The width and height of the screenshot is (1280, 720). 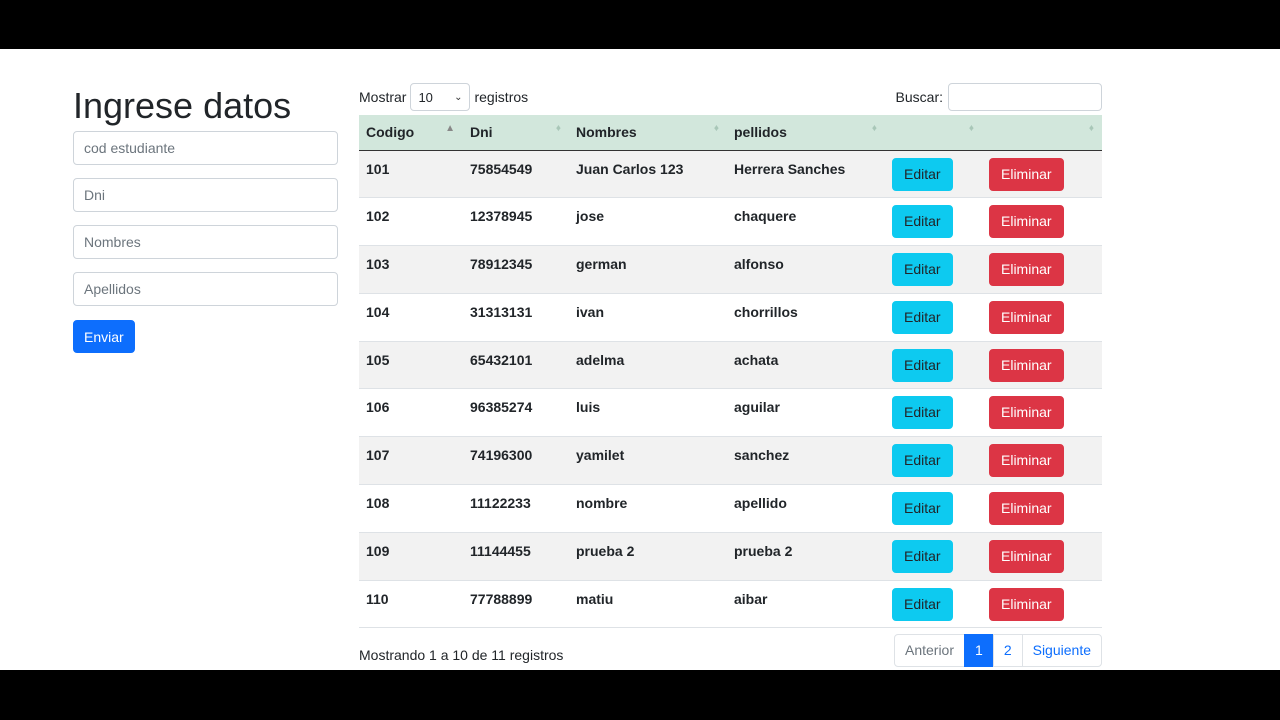 What do you see at coordinates (411, 461) in the screenshot?
I see `cell-codigo: 107` at bounding box center [411, 461].